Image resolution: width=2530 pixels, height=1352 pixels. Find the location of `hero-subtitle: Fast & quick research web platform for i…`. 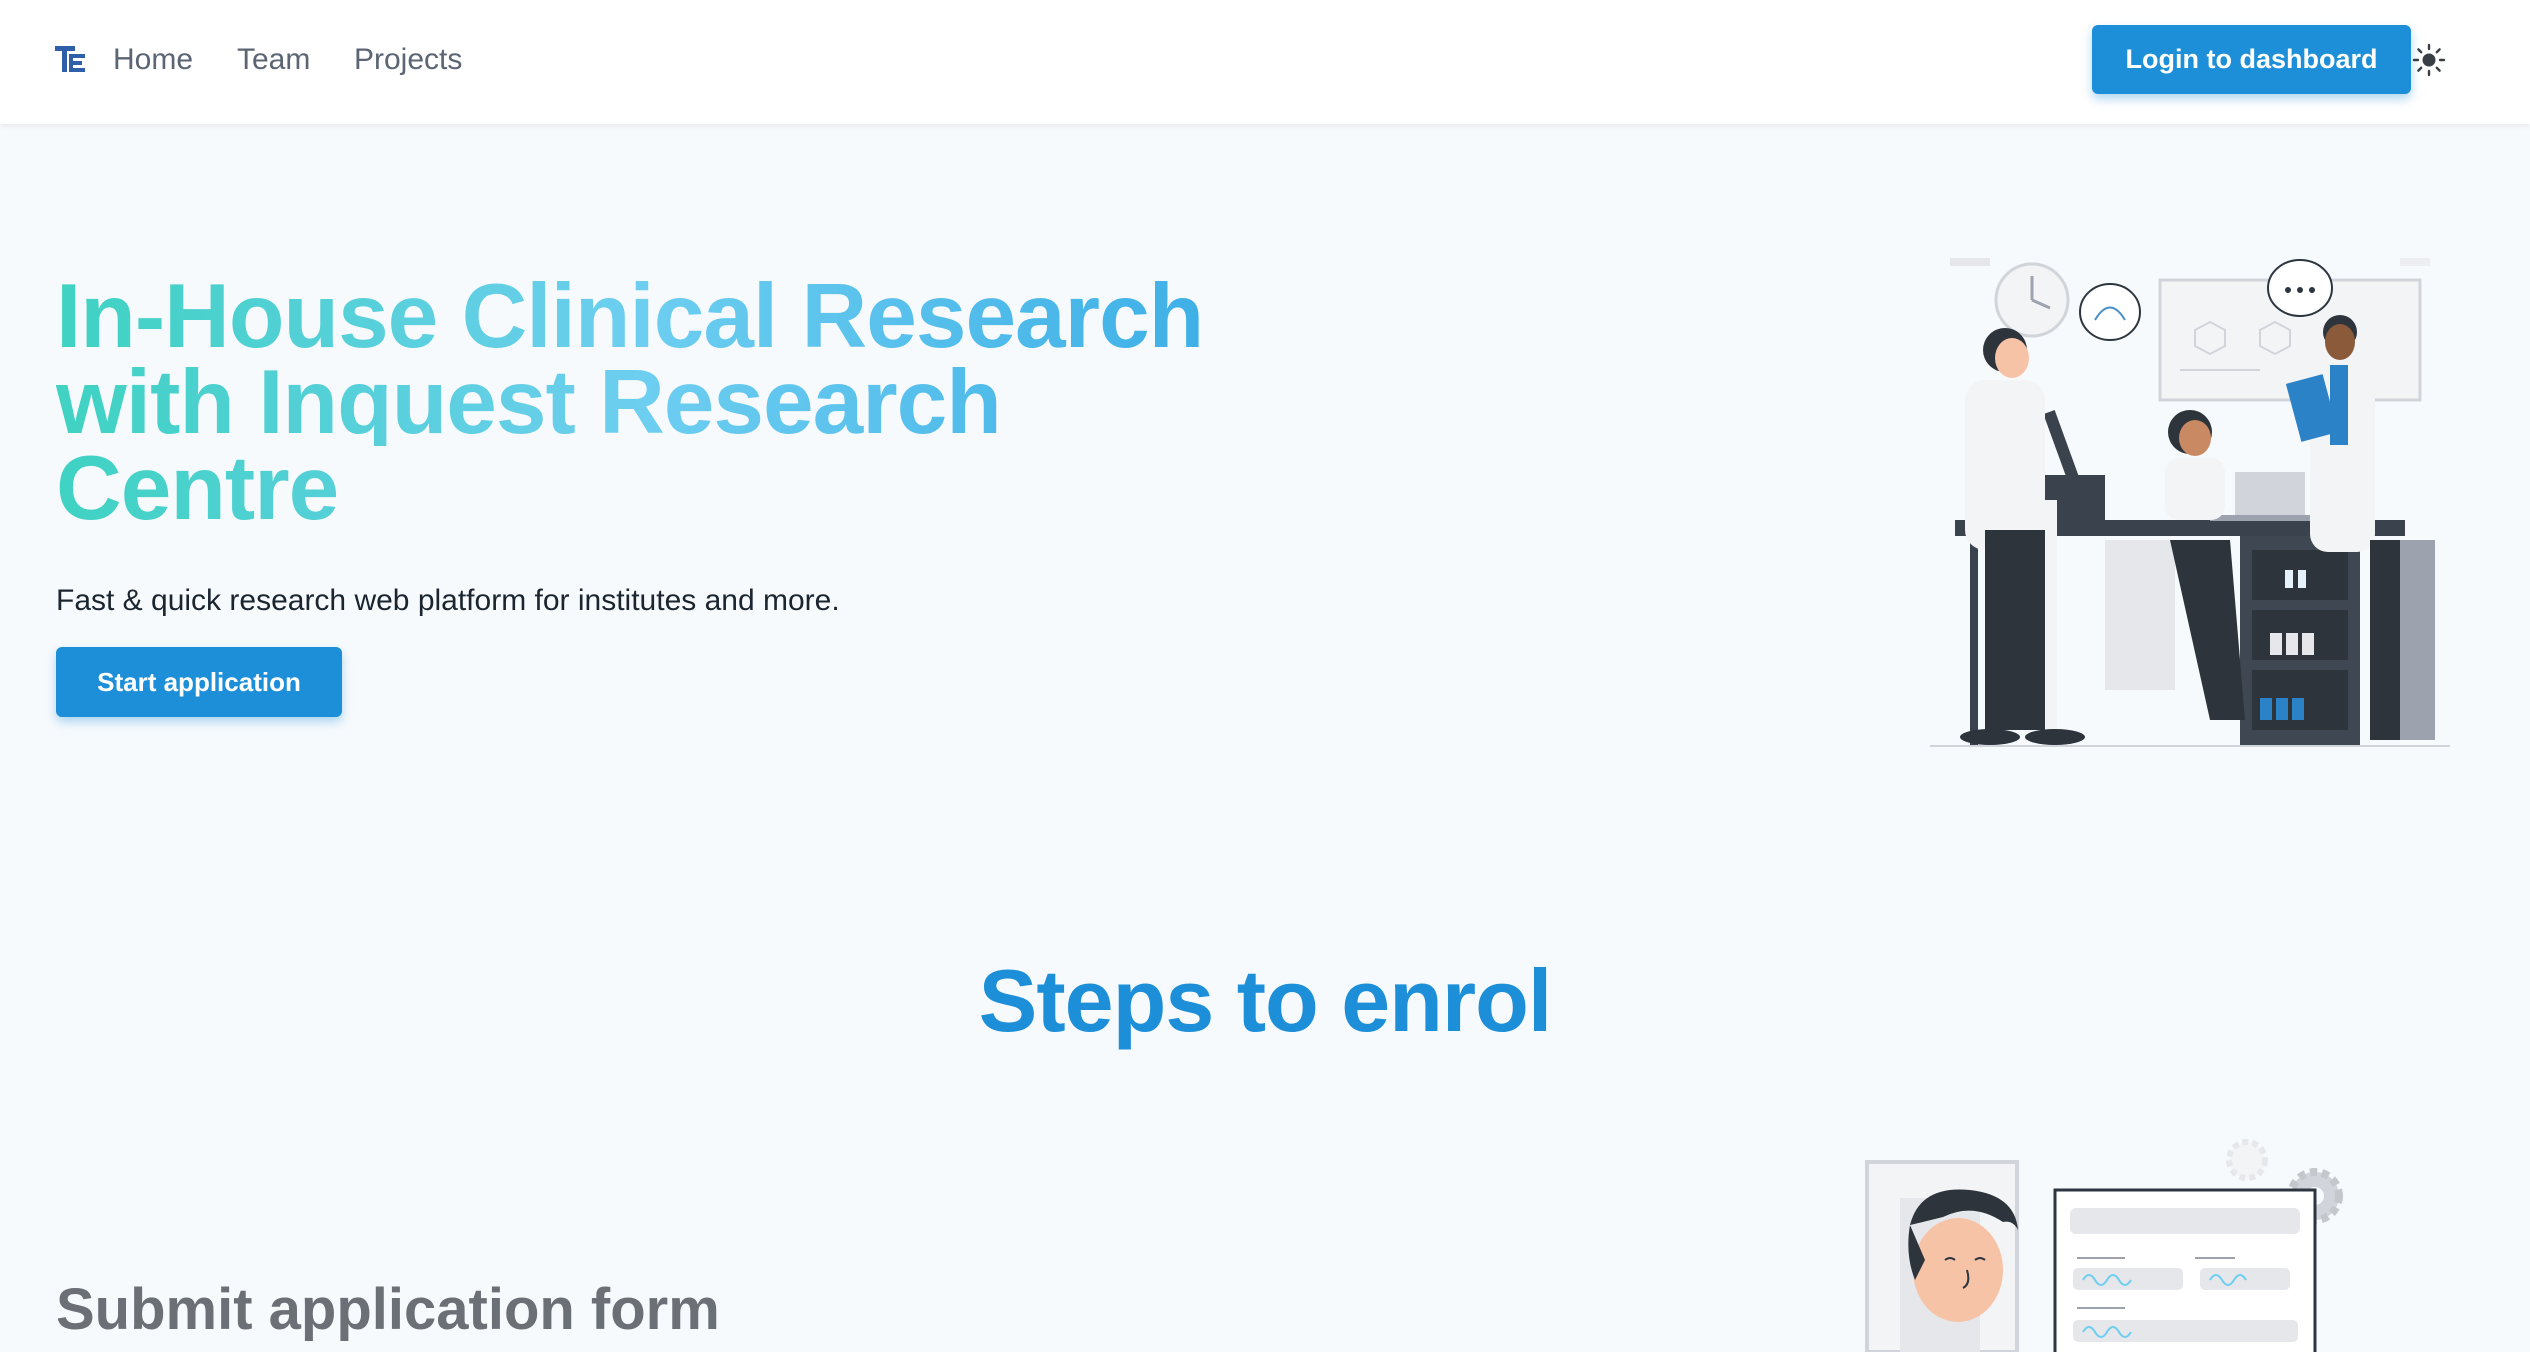

hero-subtitle: Fast & quick research web platform for i… is located at coordinates (448, 600).